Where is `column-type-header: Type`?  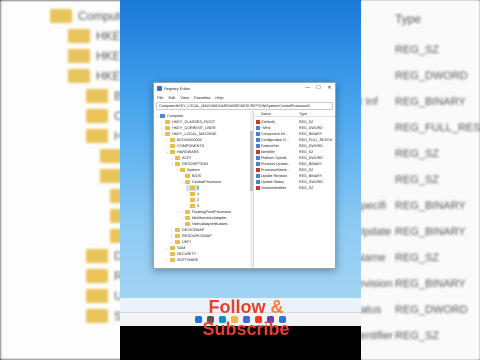
column-type-header: Type is located at coordinates (303, 114).